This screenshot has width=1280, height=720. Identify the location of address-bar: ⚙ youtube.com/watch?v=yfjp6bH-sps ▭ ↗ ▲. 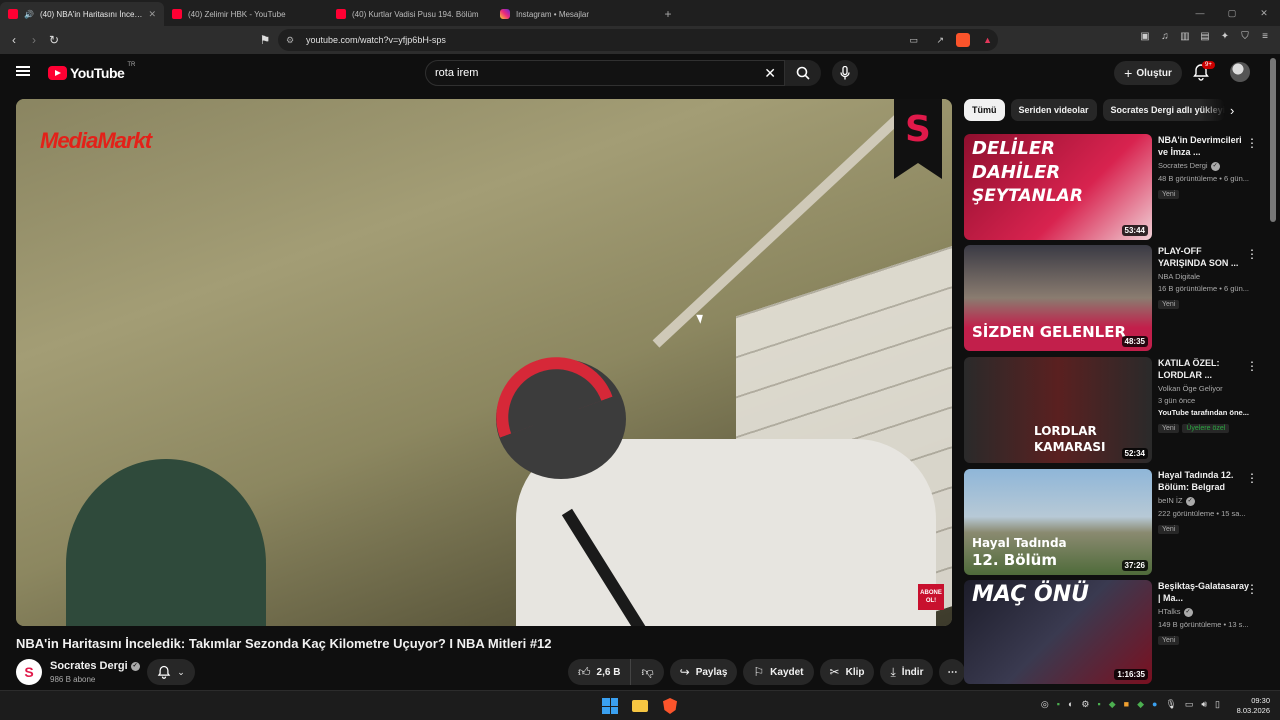
(638, 40).